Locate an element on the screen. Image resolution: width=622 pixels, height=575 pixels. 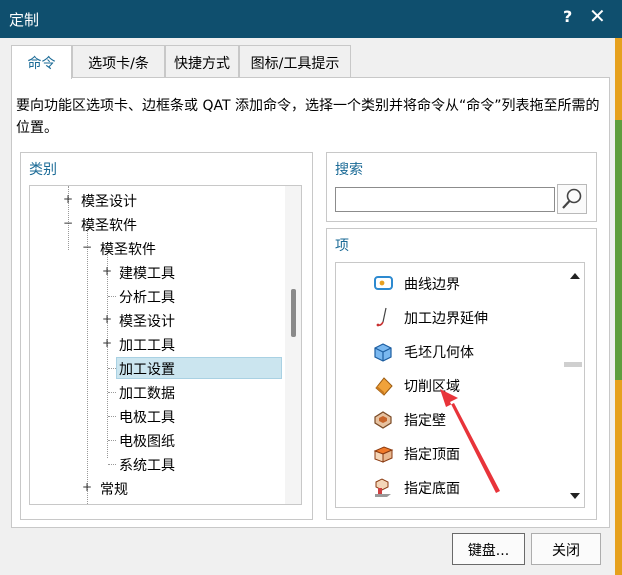
tree-item-label: 加工工具 is located at coordinates (147, 346).